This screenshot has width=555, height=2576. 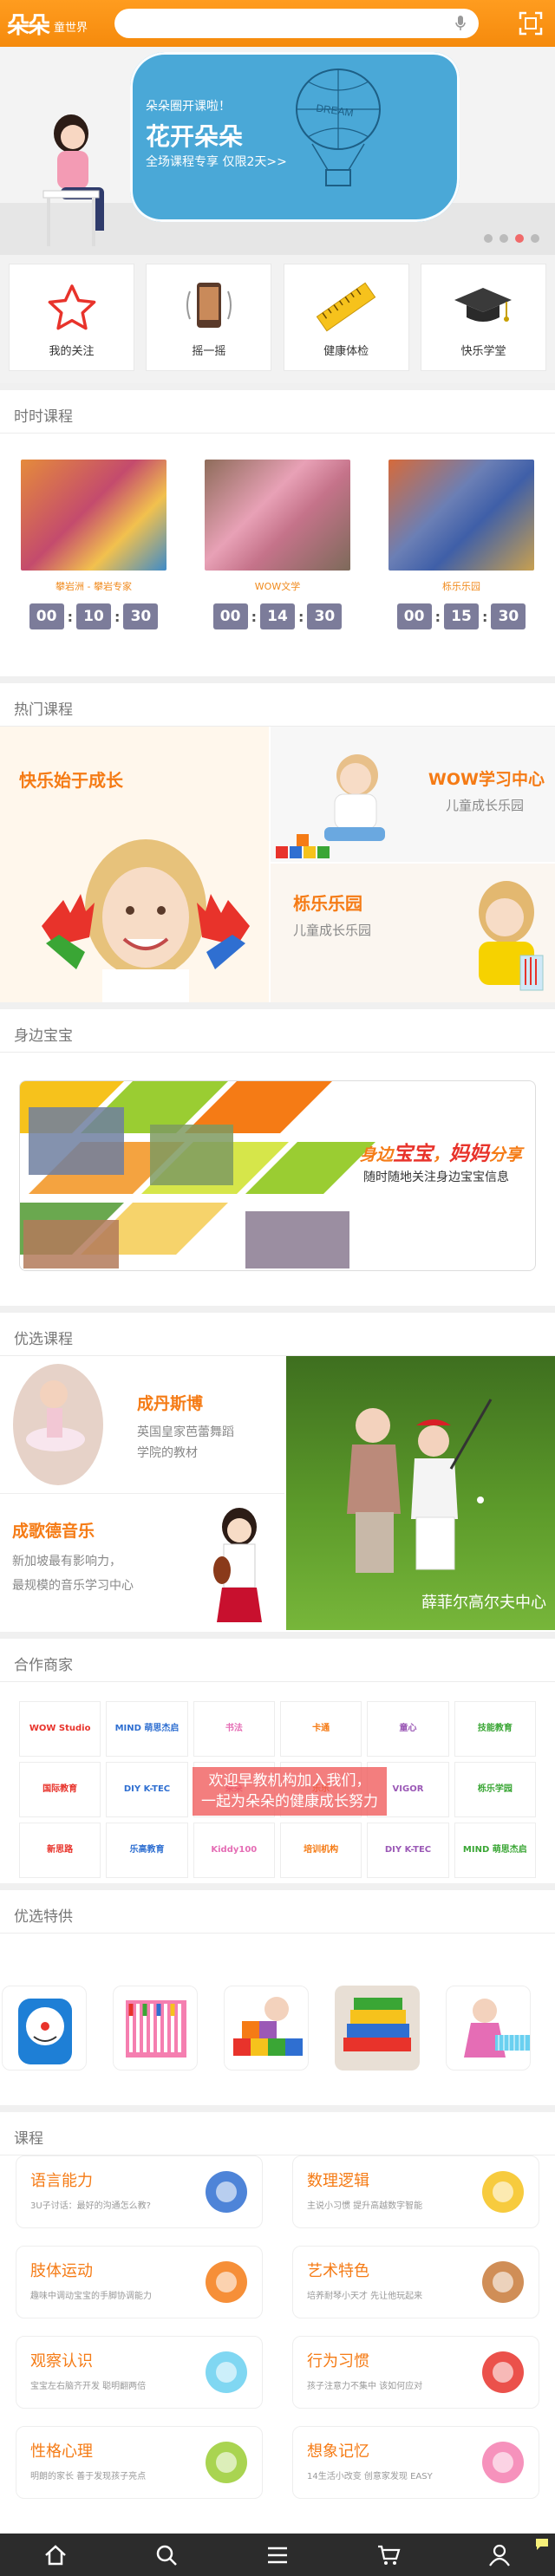 What do you see at coordinates (508, 616) in the screenshot?
I see `timer-seconds: 30` at bounding box center [508, 616].